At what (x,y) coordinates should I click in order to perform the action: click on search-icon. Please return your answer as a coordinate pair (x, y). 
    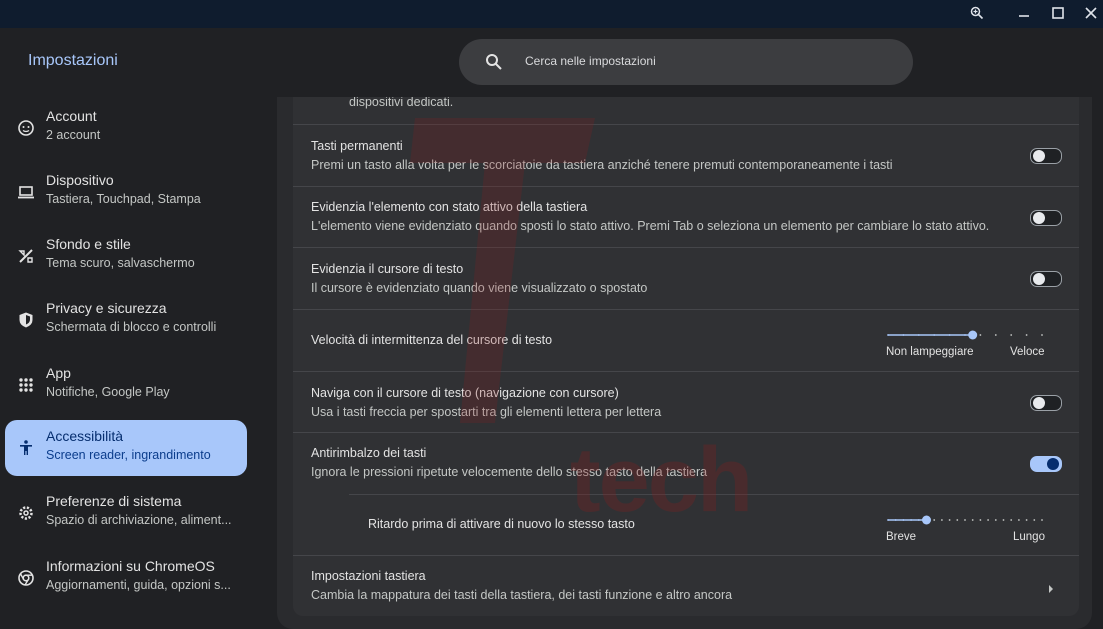
    Looking at the image, I should click on (494, 62).